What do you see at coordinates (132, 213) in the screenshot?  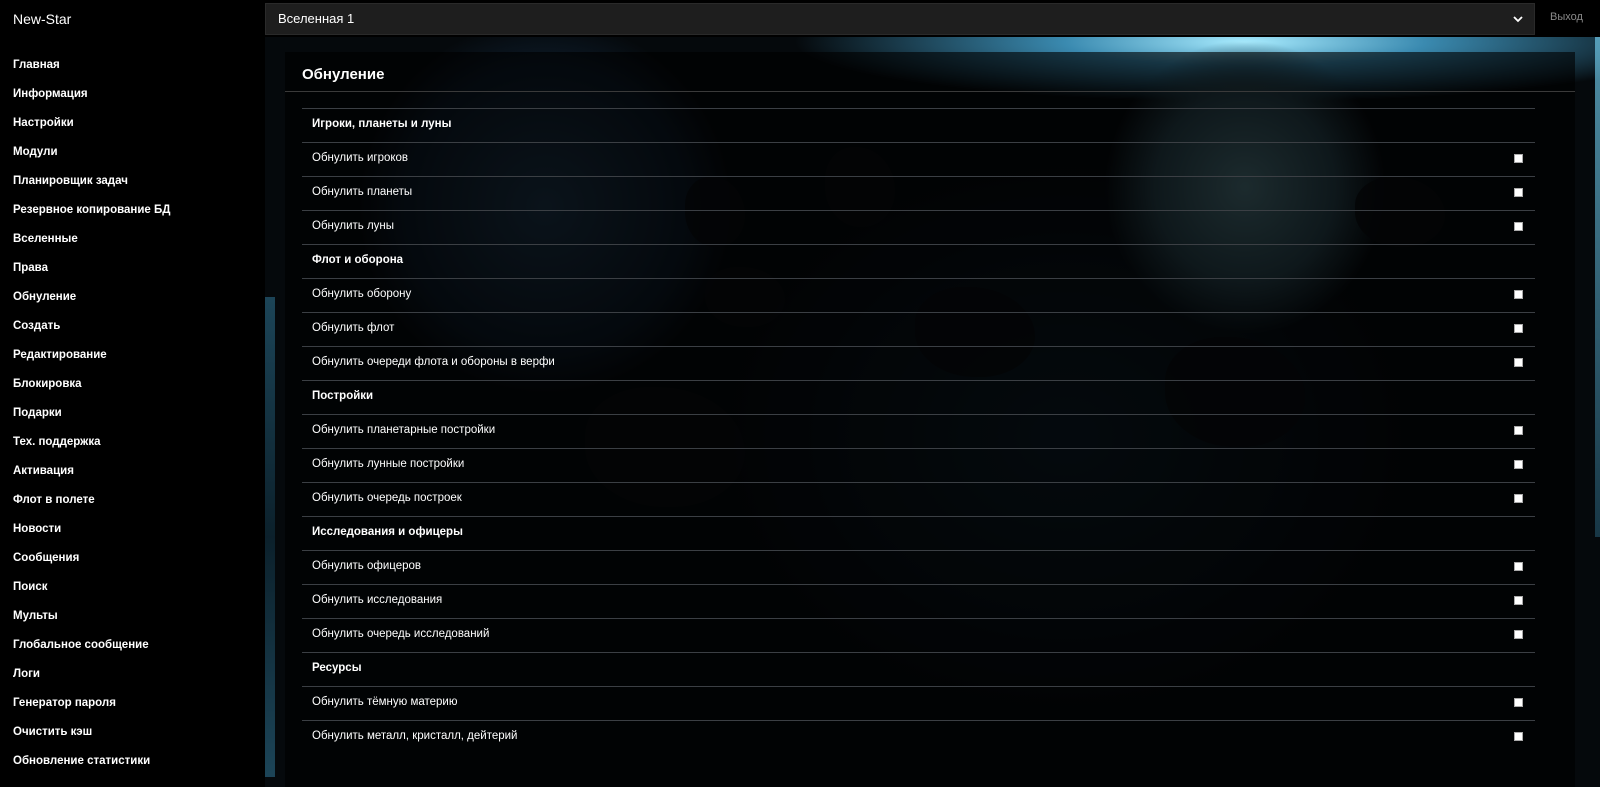 I see `sidebar-item-db-backup: Резервное копирование БД` at bounding box center [132, 213].